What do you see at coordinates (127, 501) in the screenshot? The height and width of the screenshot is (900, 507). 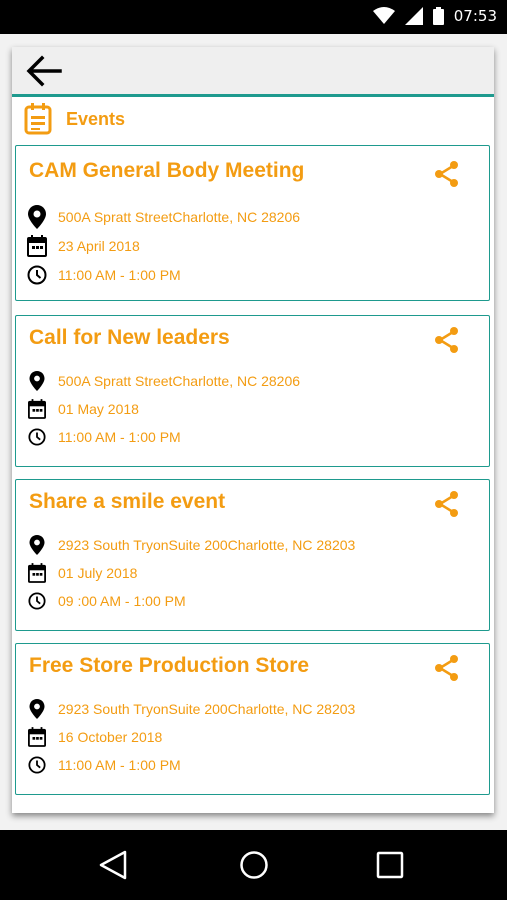 I see `event-title: Share a smile event` at bounding box center [127, 501].